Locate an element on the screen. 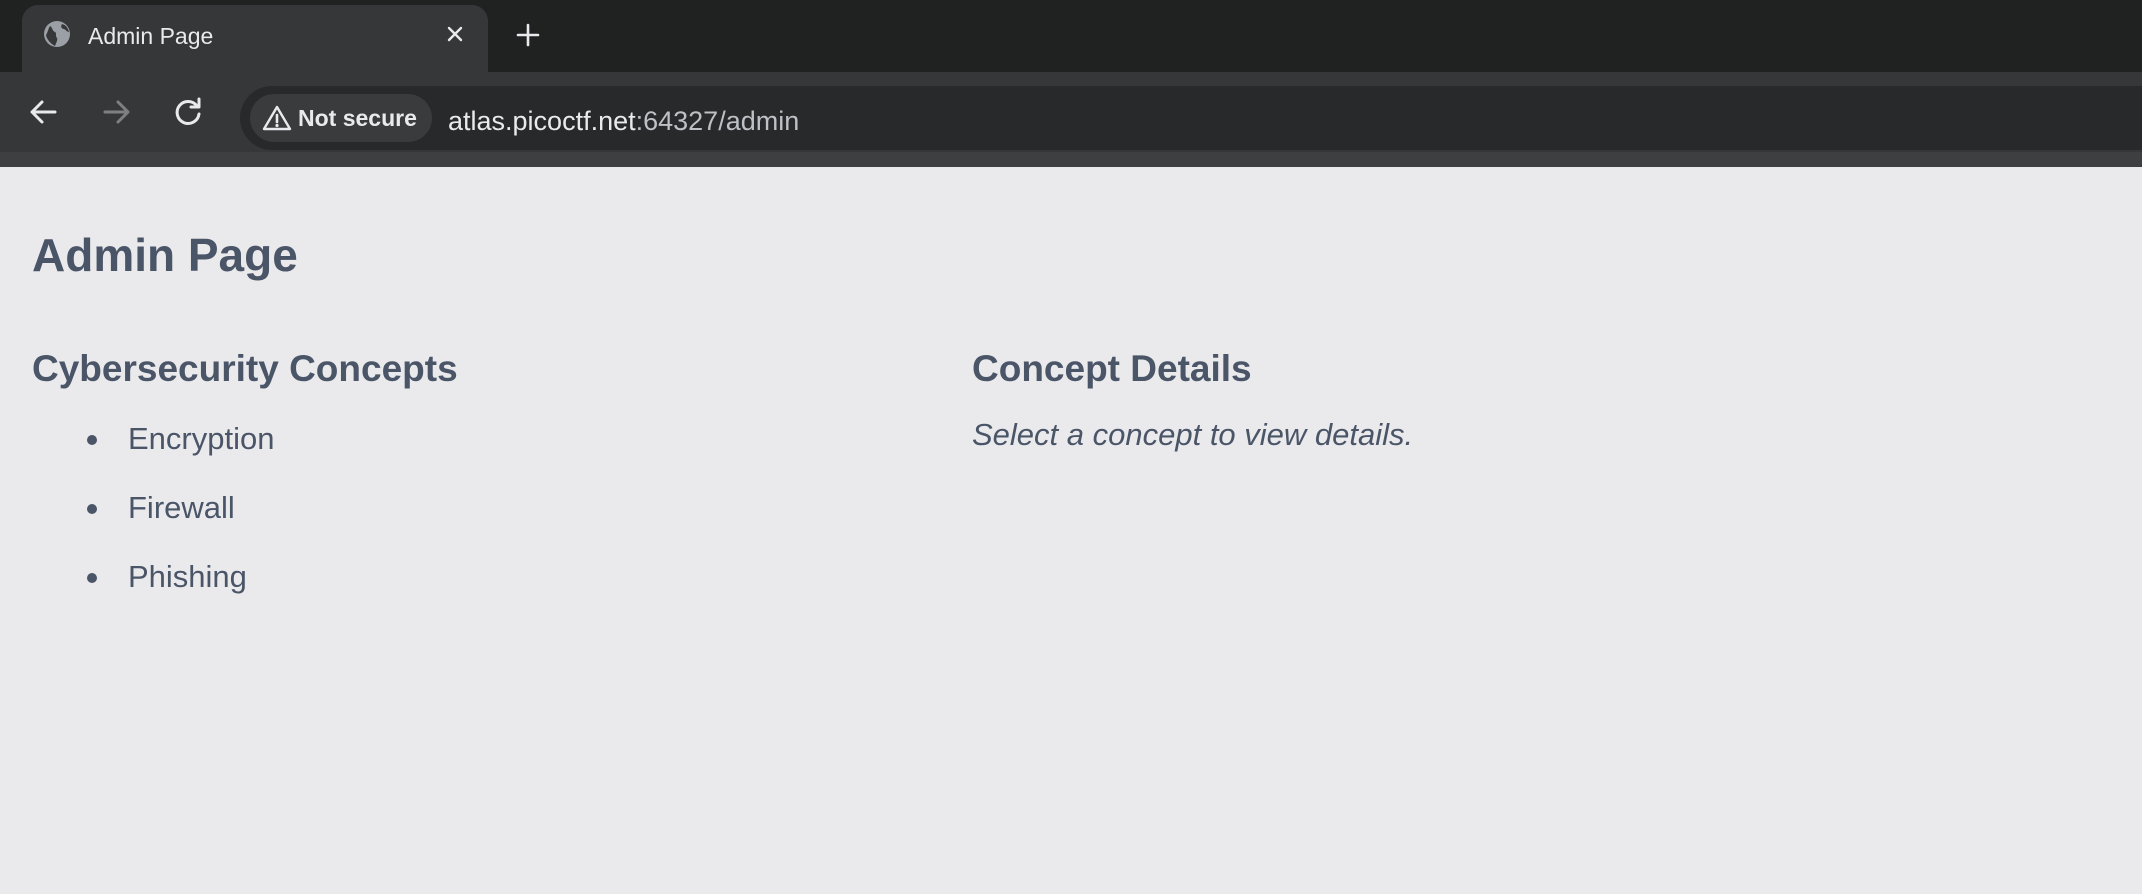  arrow-left-icon is located at coordinates (44, 112).